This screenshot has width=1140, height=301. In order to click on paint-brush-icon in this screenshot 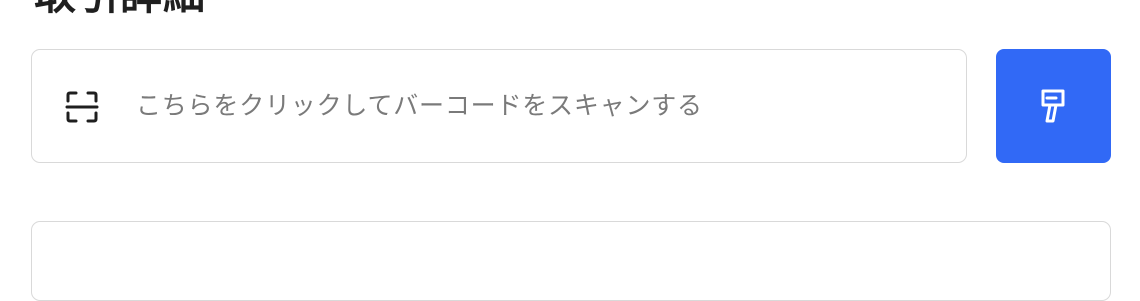, I will do `click(1053, 106)`.